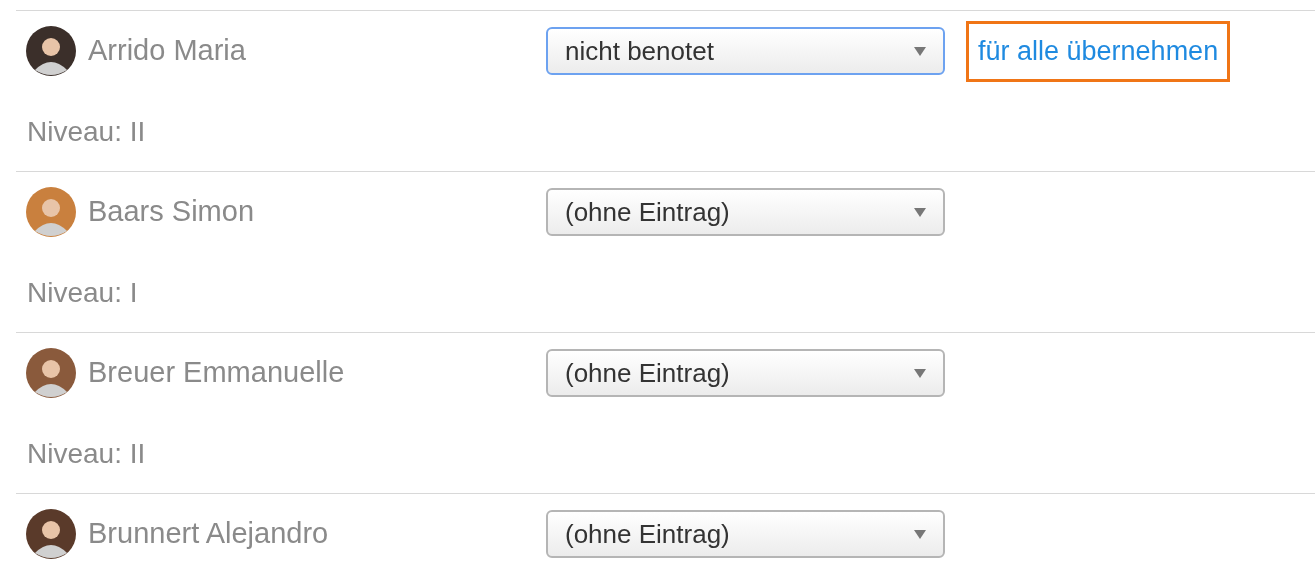 The width and height of the screenshot is (1315, 567). What do you see at coordinates (171, 212) in the screenshot?
I see `student-name: Baars Simon` at bounding box center [171, 212].